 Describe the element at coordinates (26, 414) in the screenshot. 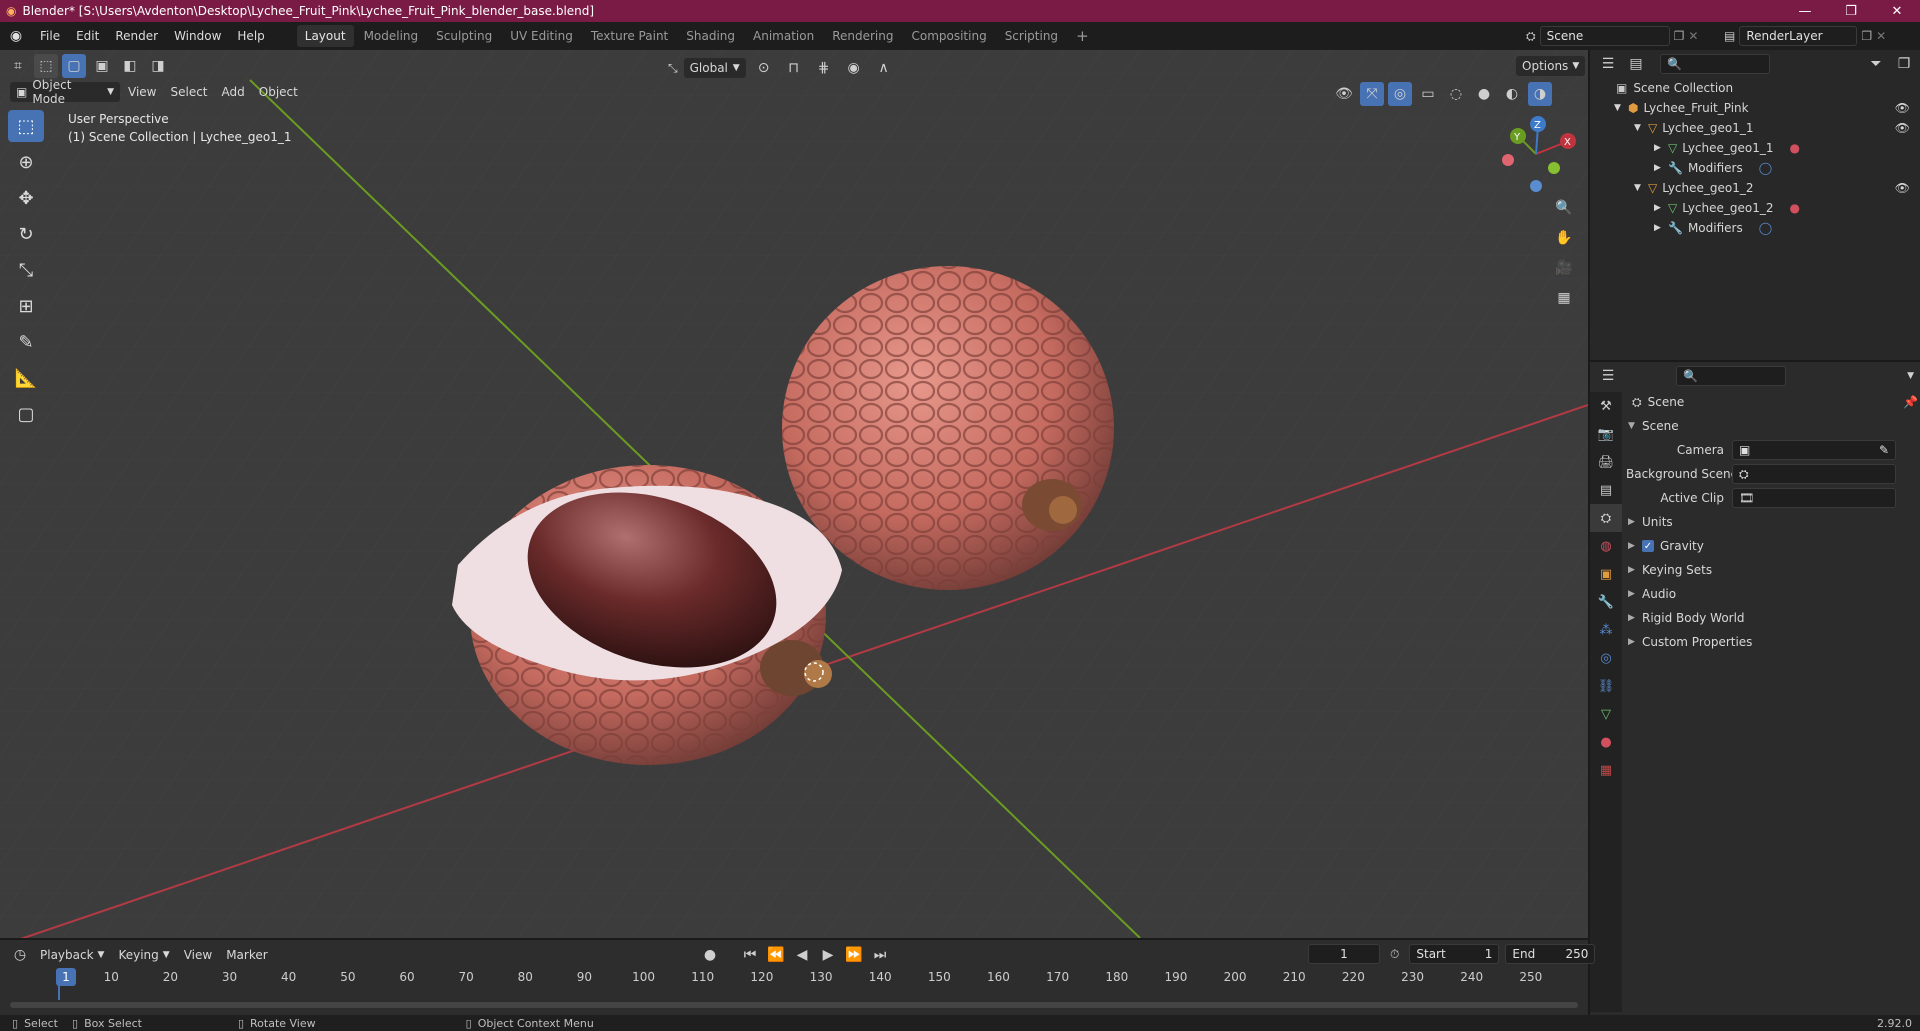

I see `add-cube-tool-icon: ▢` at that location.